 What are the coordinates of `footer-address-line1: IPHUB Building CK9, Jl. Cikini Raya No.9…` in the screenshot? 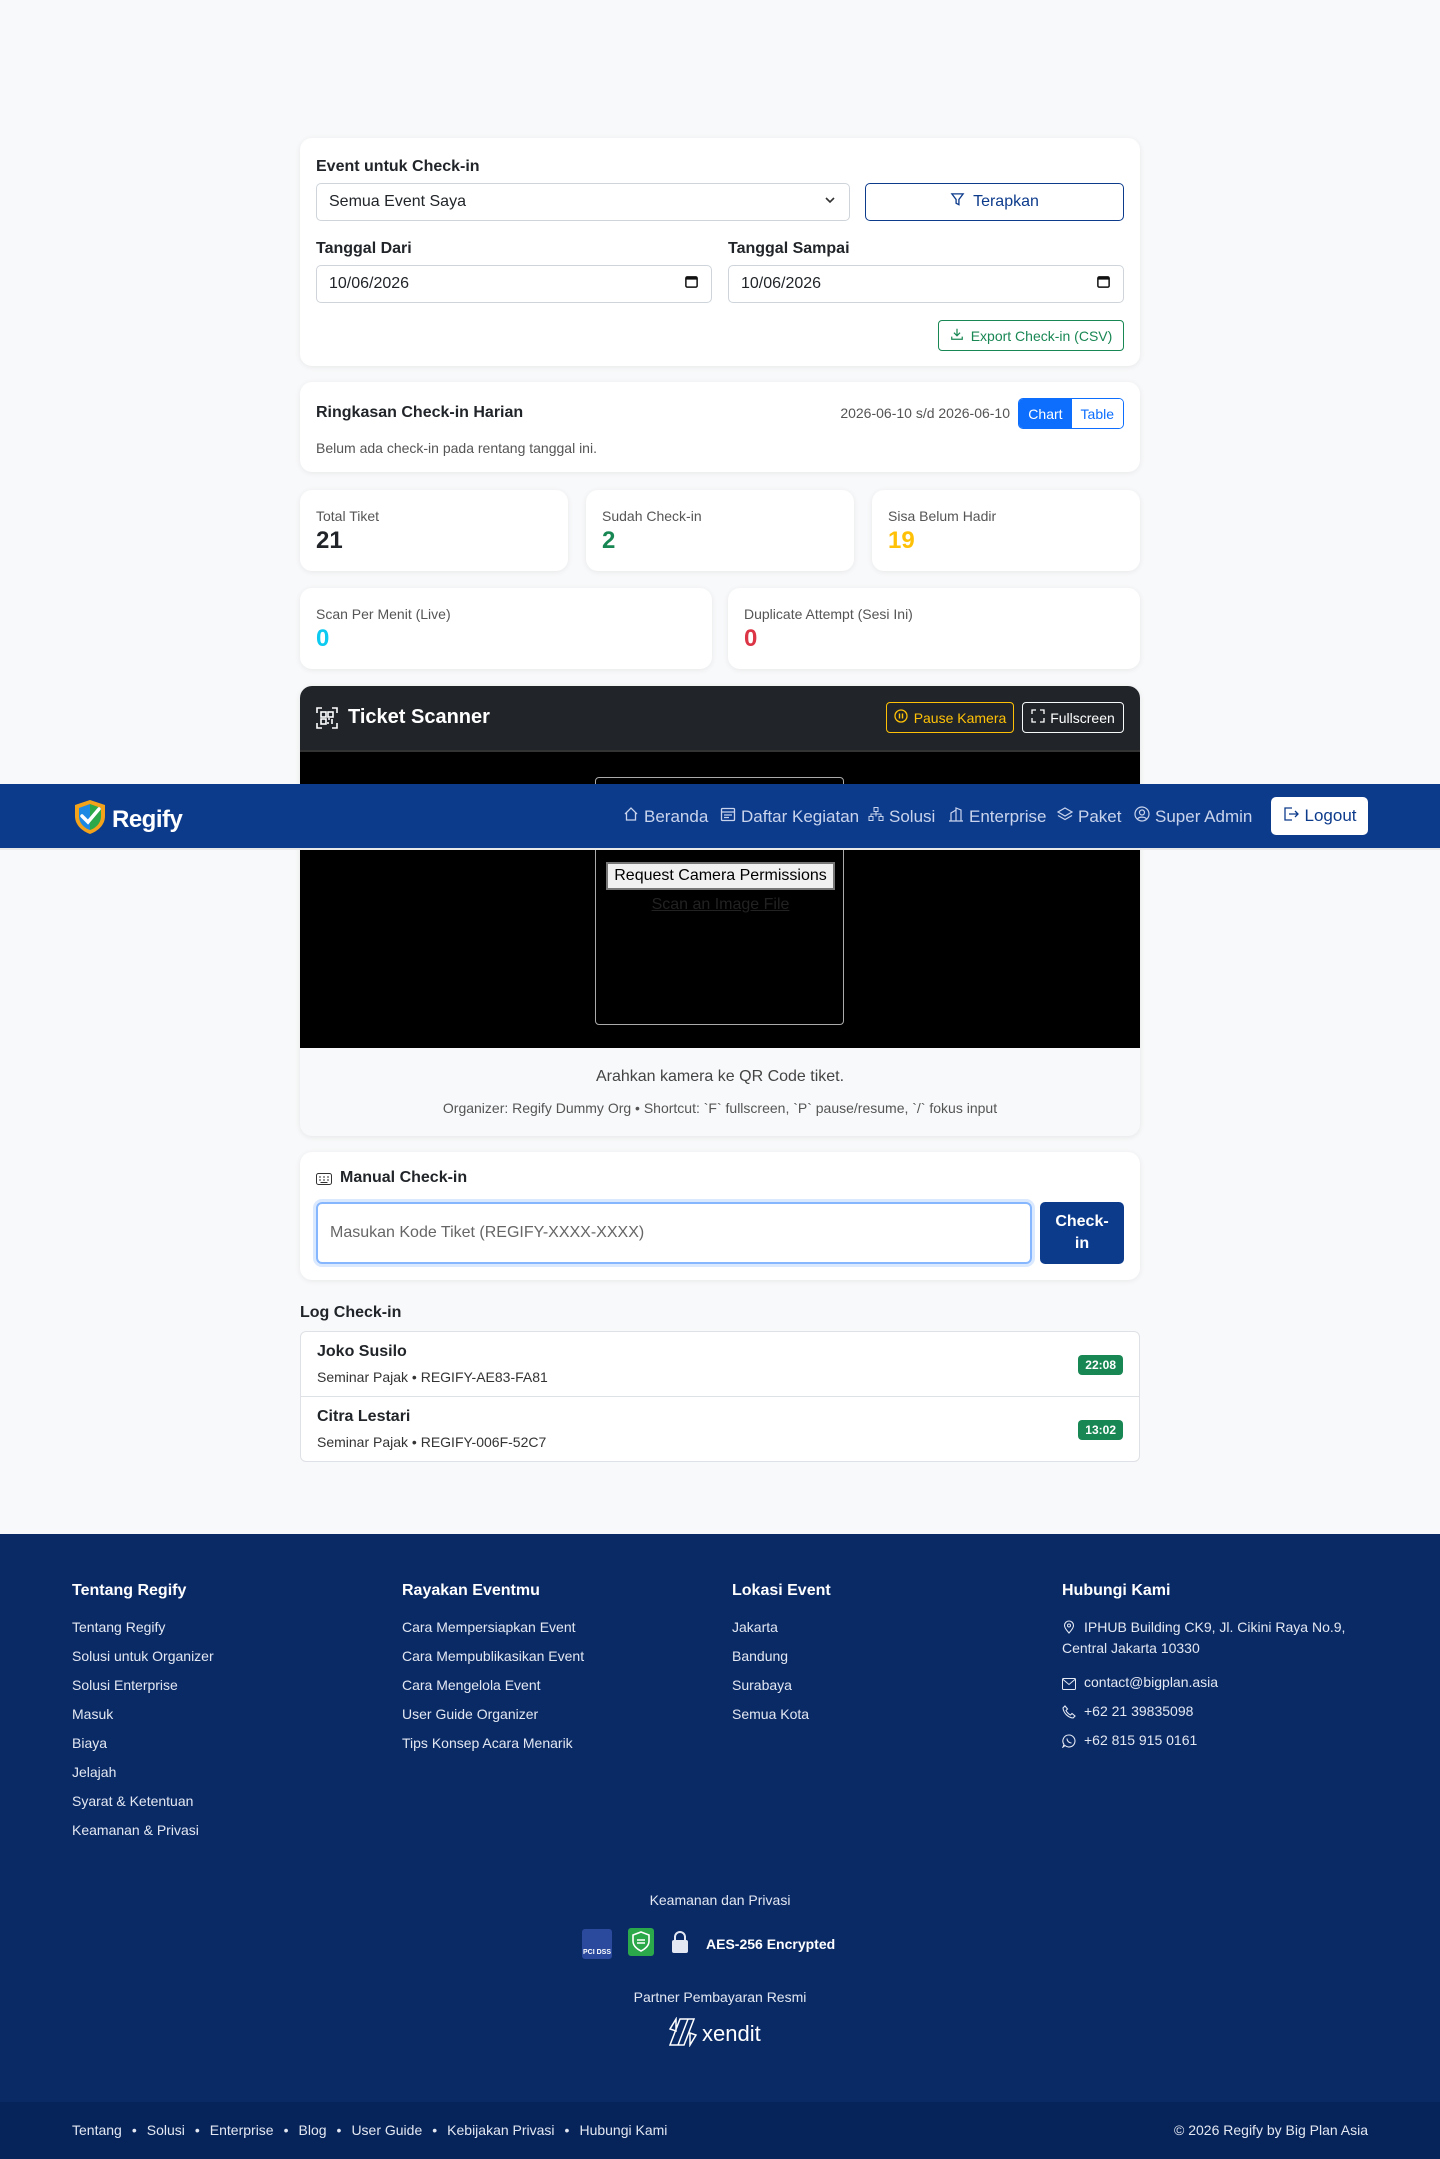 It's located at (1215, 1627).